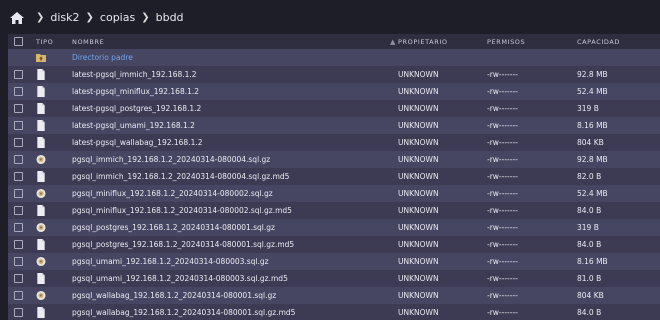  What do you see at coordinates (235, 74) in the screenshot?
I see `file-name: latest-pgsql_immich_192.168.1.2` at bounding box center [235, 74].